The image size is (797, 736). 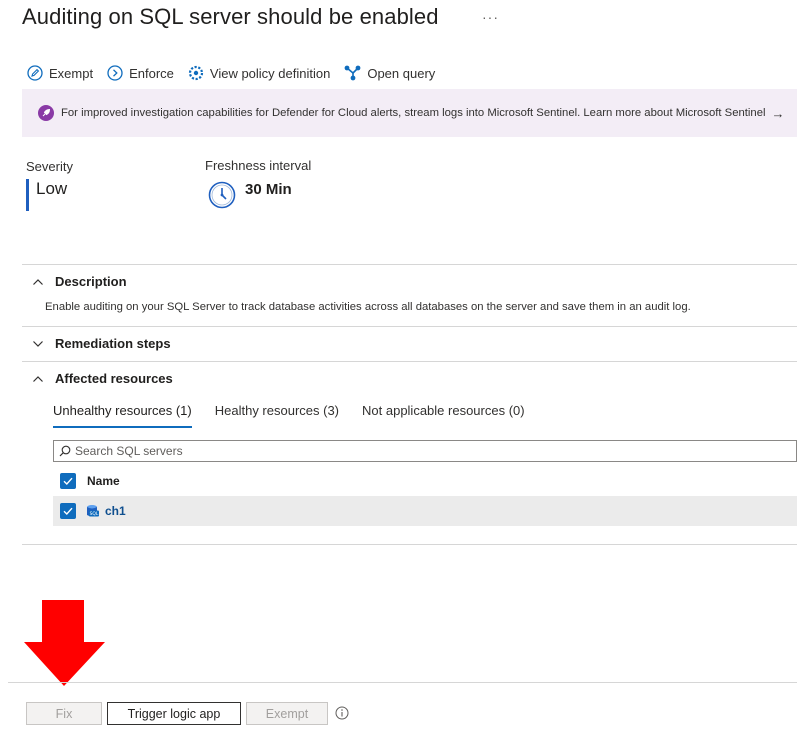 I want to click on search-box, so click(x=425, y=451).